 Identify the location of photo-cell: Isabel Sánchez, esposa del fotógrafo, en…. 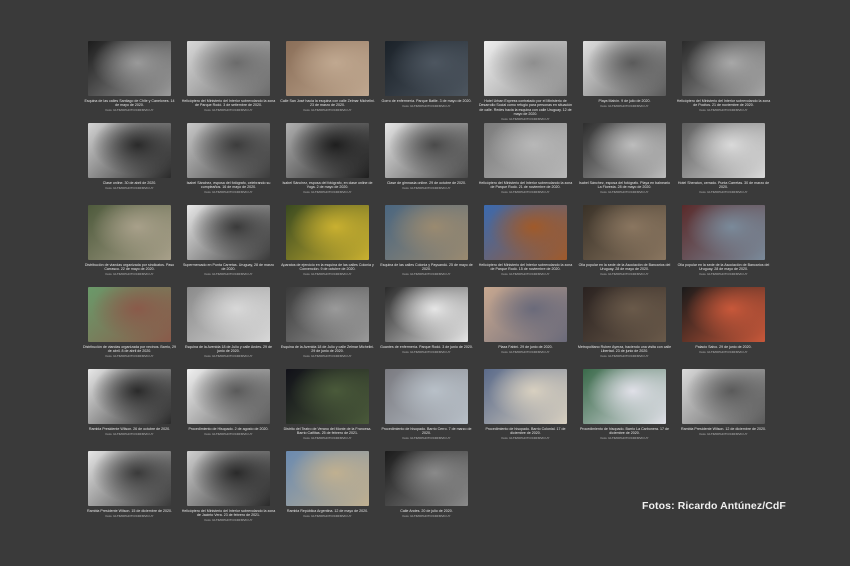
(327, 163).